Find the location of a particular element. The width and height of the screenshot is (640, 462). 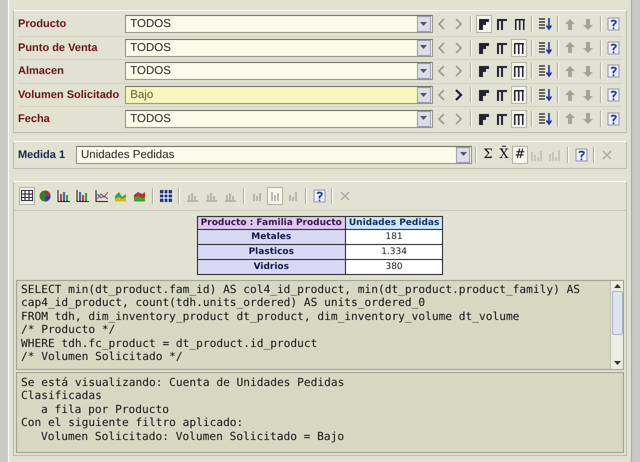

scrollbar is located at coordinates (616, 324).